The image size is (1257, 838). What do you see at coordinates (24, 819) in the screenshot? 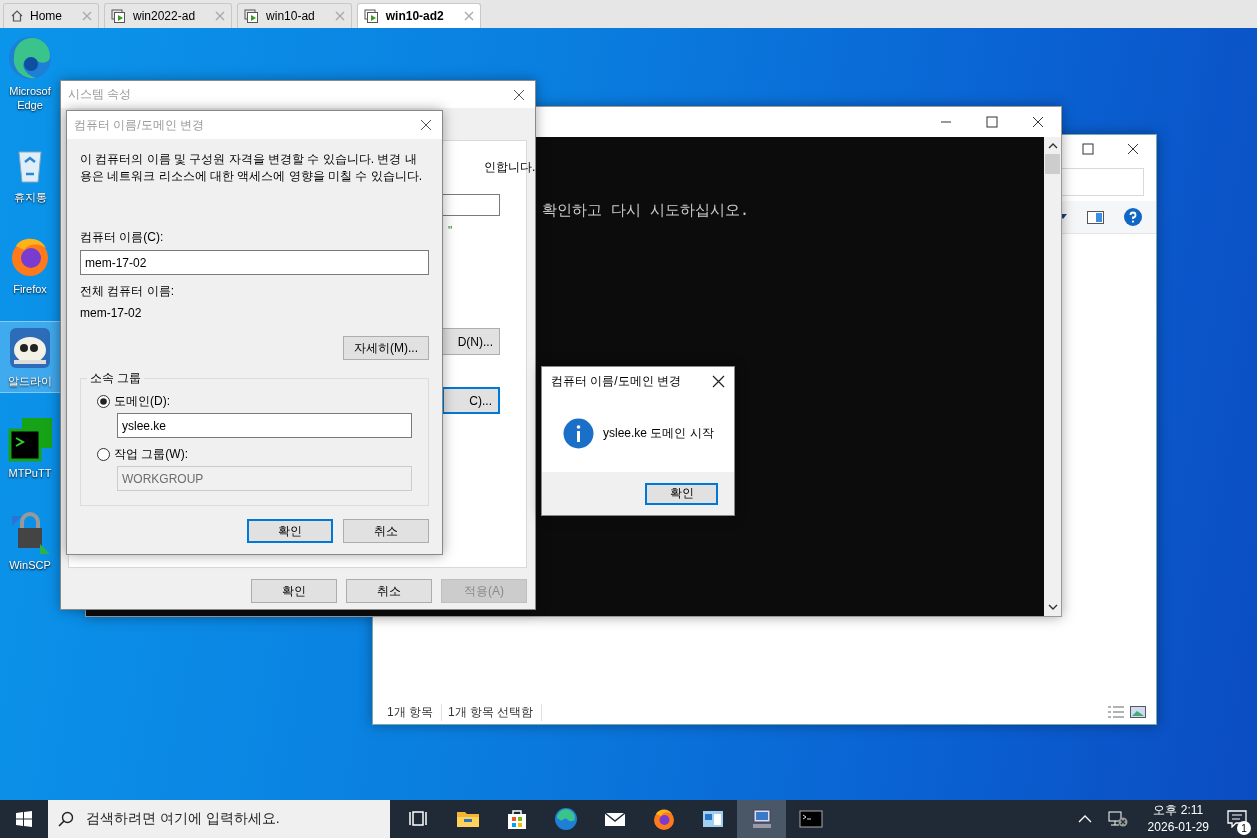
I see `windows-logo-icon` at bounding box center [24, 819].